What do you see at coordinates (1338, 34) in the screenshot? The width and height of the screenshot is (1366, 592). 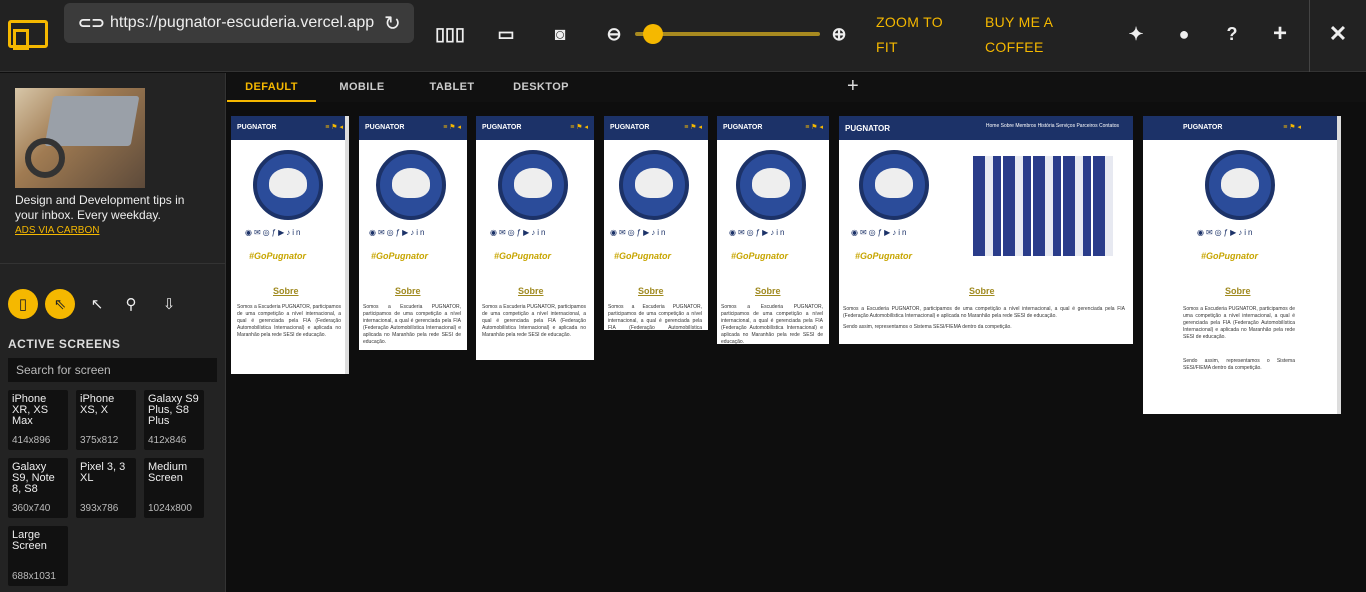 I see `close-icon: ✕` at bounding box center [1338, 34].